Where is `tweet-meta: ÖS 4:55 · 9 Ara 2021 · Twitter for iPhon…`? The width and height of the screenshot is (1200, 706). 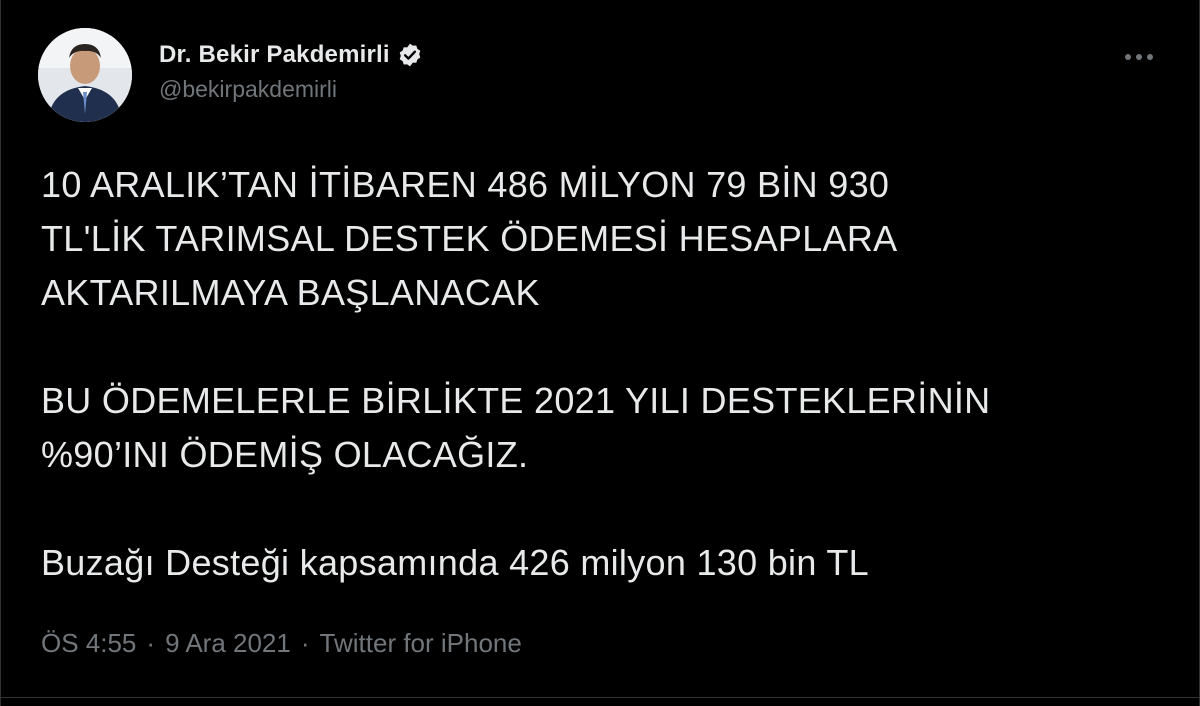 tweet-meta: ÖS 4:55 · 9 Ara 2021 · Twitter for iPhon… is located at coordinates (281, 643).